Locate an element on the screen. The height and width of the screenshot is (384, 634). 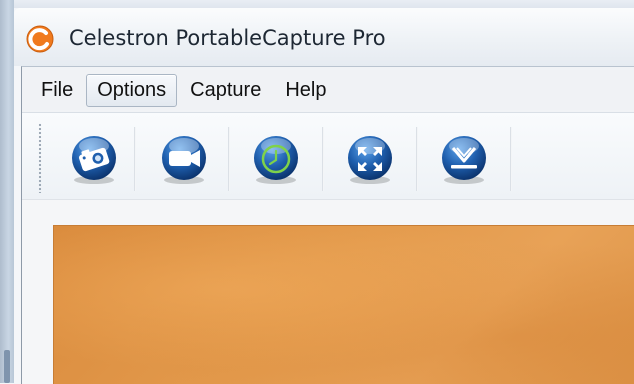
fullscreen-expand-icon is located at coordinates (370, 159).